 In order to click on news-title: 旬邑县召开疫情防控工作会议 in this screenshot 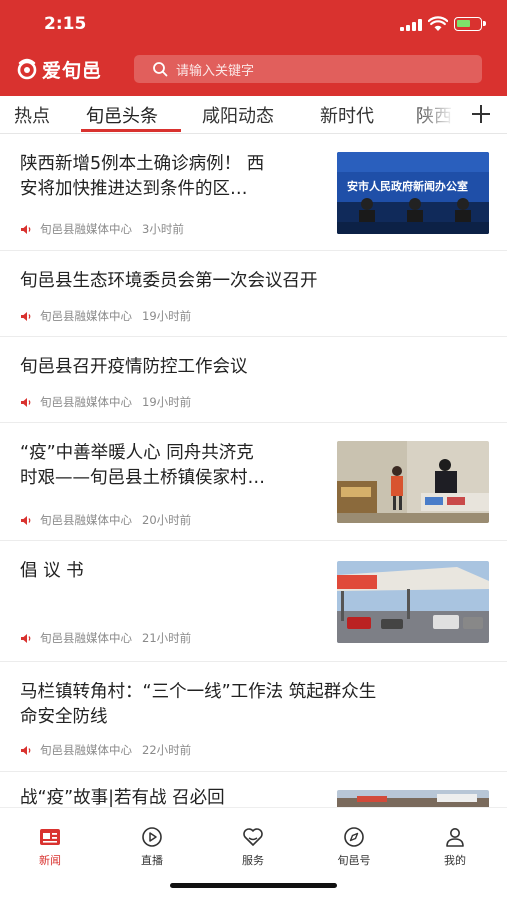, I will do `click(134, 367)`.